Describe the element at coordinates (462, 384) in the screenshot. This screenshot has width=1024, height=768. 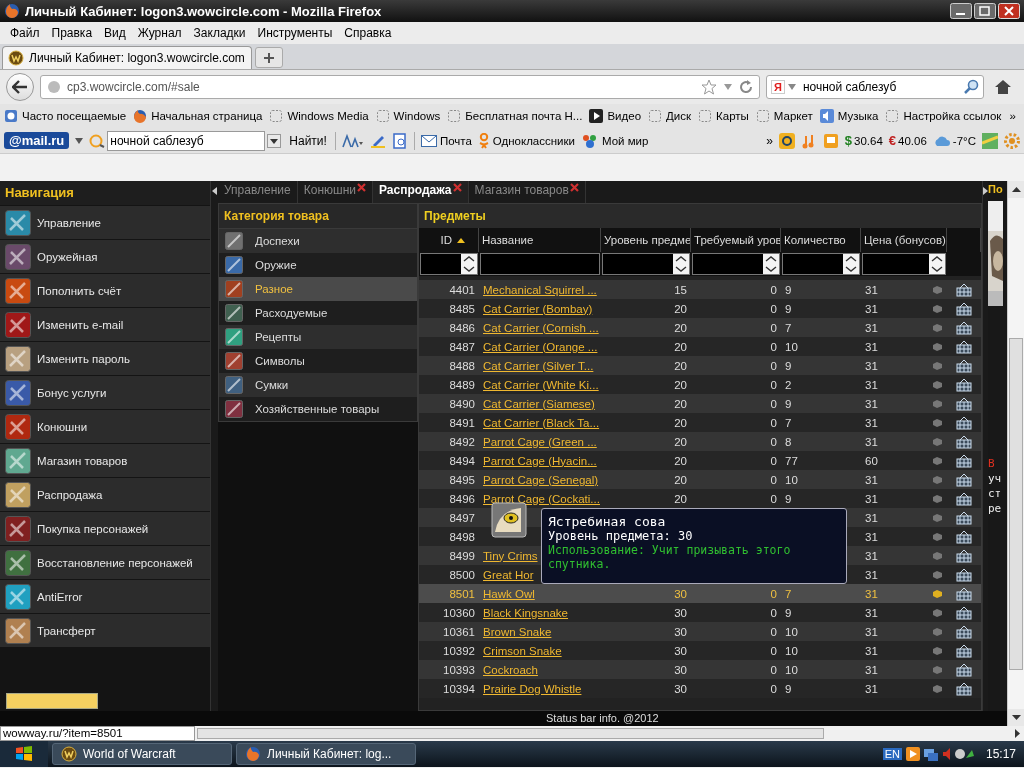
I see `table-cell: 8489` at that location.